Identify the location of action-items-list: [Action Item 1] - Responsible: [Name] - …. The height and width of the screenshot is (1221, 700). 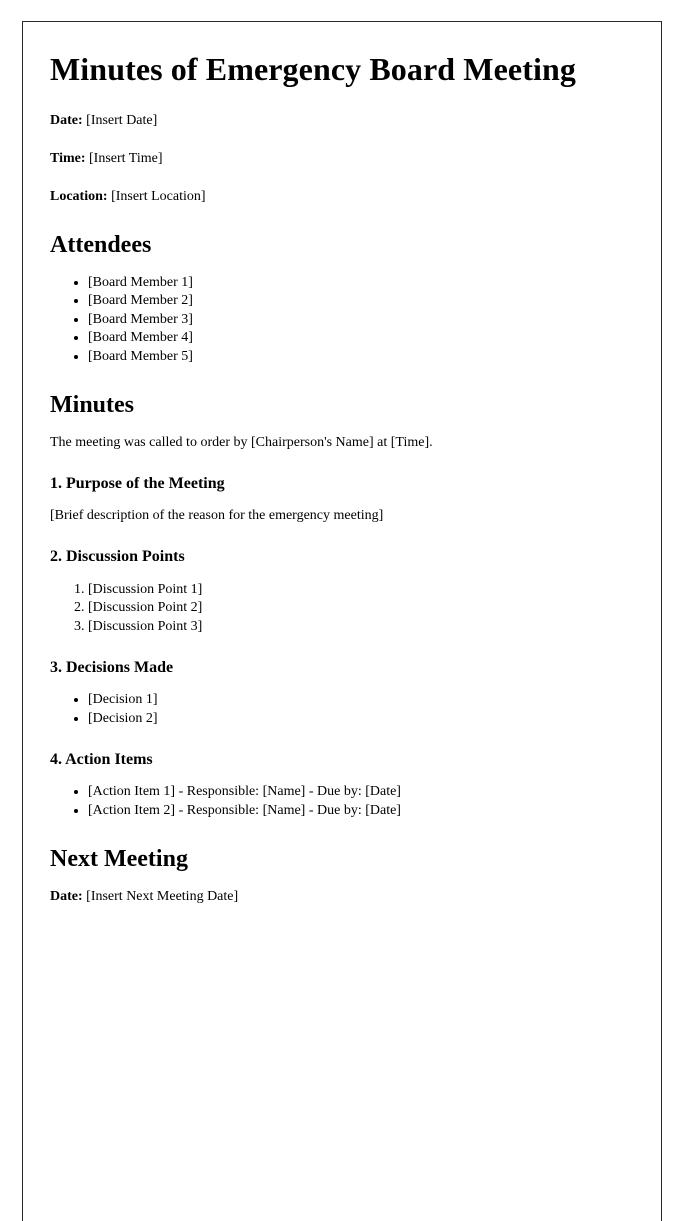
(350, 801).